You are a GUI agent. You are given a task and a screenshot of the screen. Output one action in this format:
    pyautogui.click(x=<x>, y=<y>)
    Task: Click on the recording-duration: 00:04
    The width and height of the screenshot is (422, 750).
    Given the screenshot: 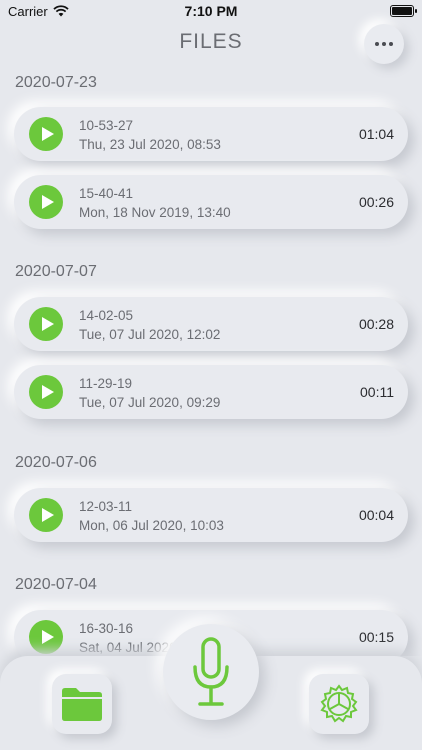 What is the action you would take?
    pyautogui.click(x=376, y=515)
    